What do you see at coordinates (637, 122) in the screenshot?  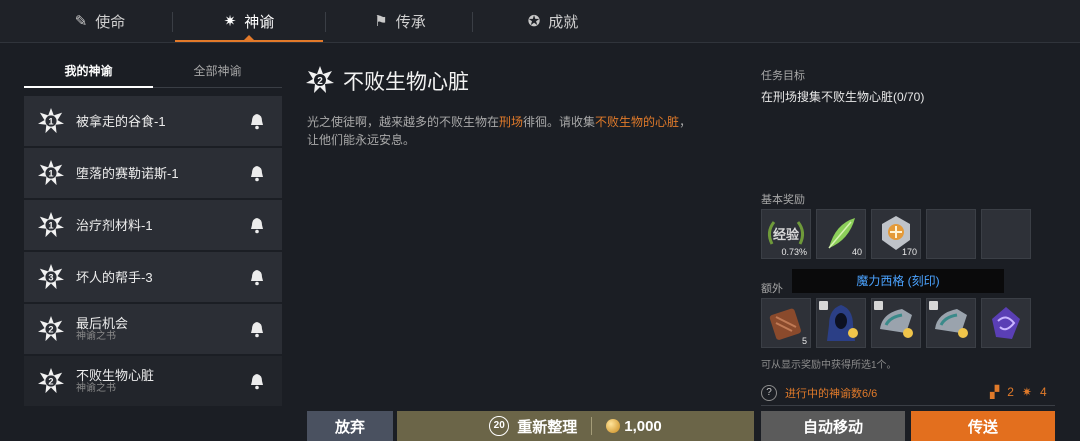 I see `desc-highlight-item: 不败生物的心脏` at bounding box center [637, 122].